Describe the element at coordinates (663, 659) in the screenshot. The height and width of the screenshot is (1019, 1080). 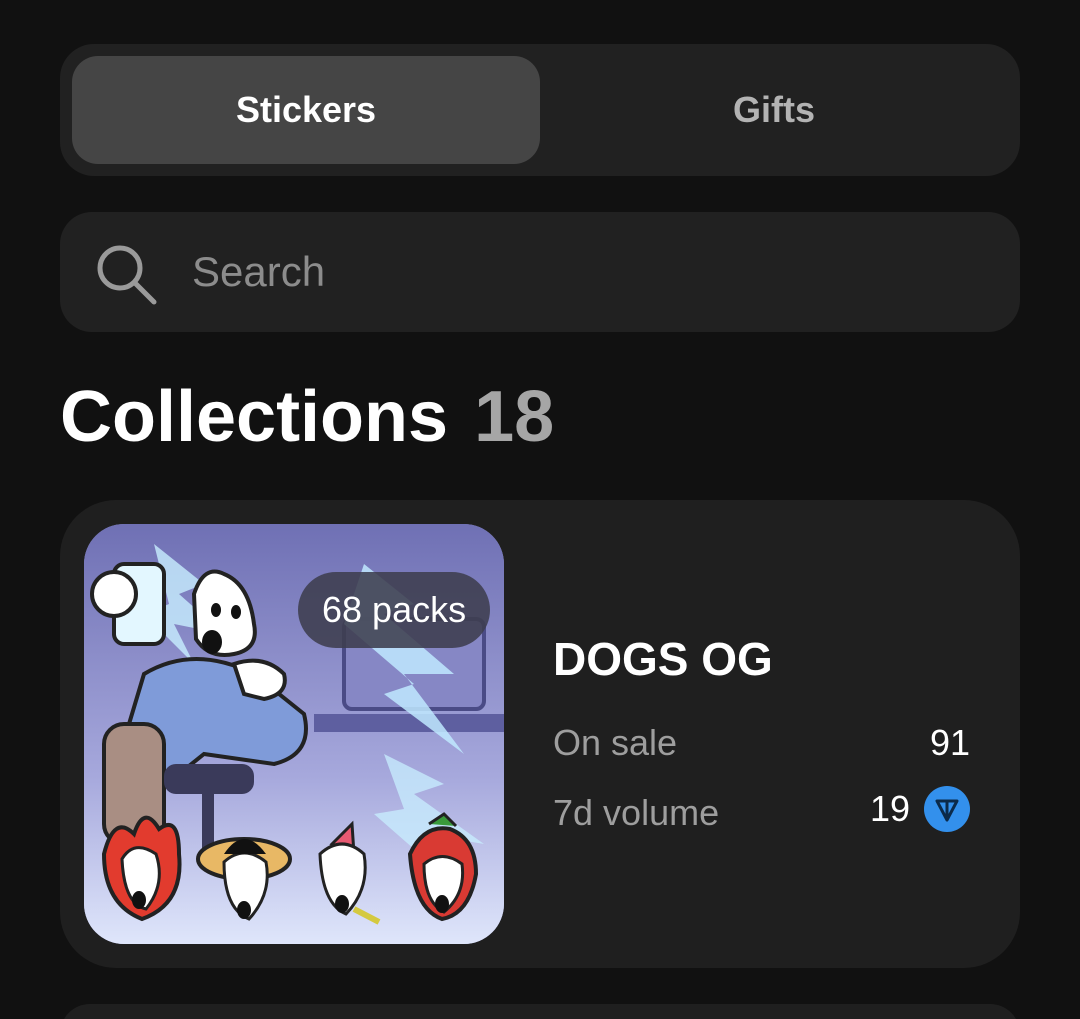
I see `collection-name: DOGS OG` at that location.